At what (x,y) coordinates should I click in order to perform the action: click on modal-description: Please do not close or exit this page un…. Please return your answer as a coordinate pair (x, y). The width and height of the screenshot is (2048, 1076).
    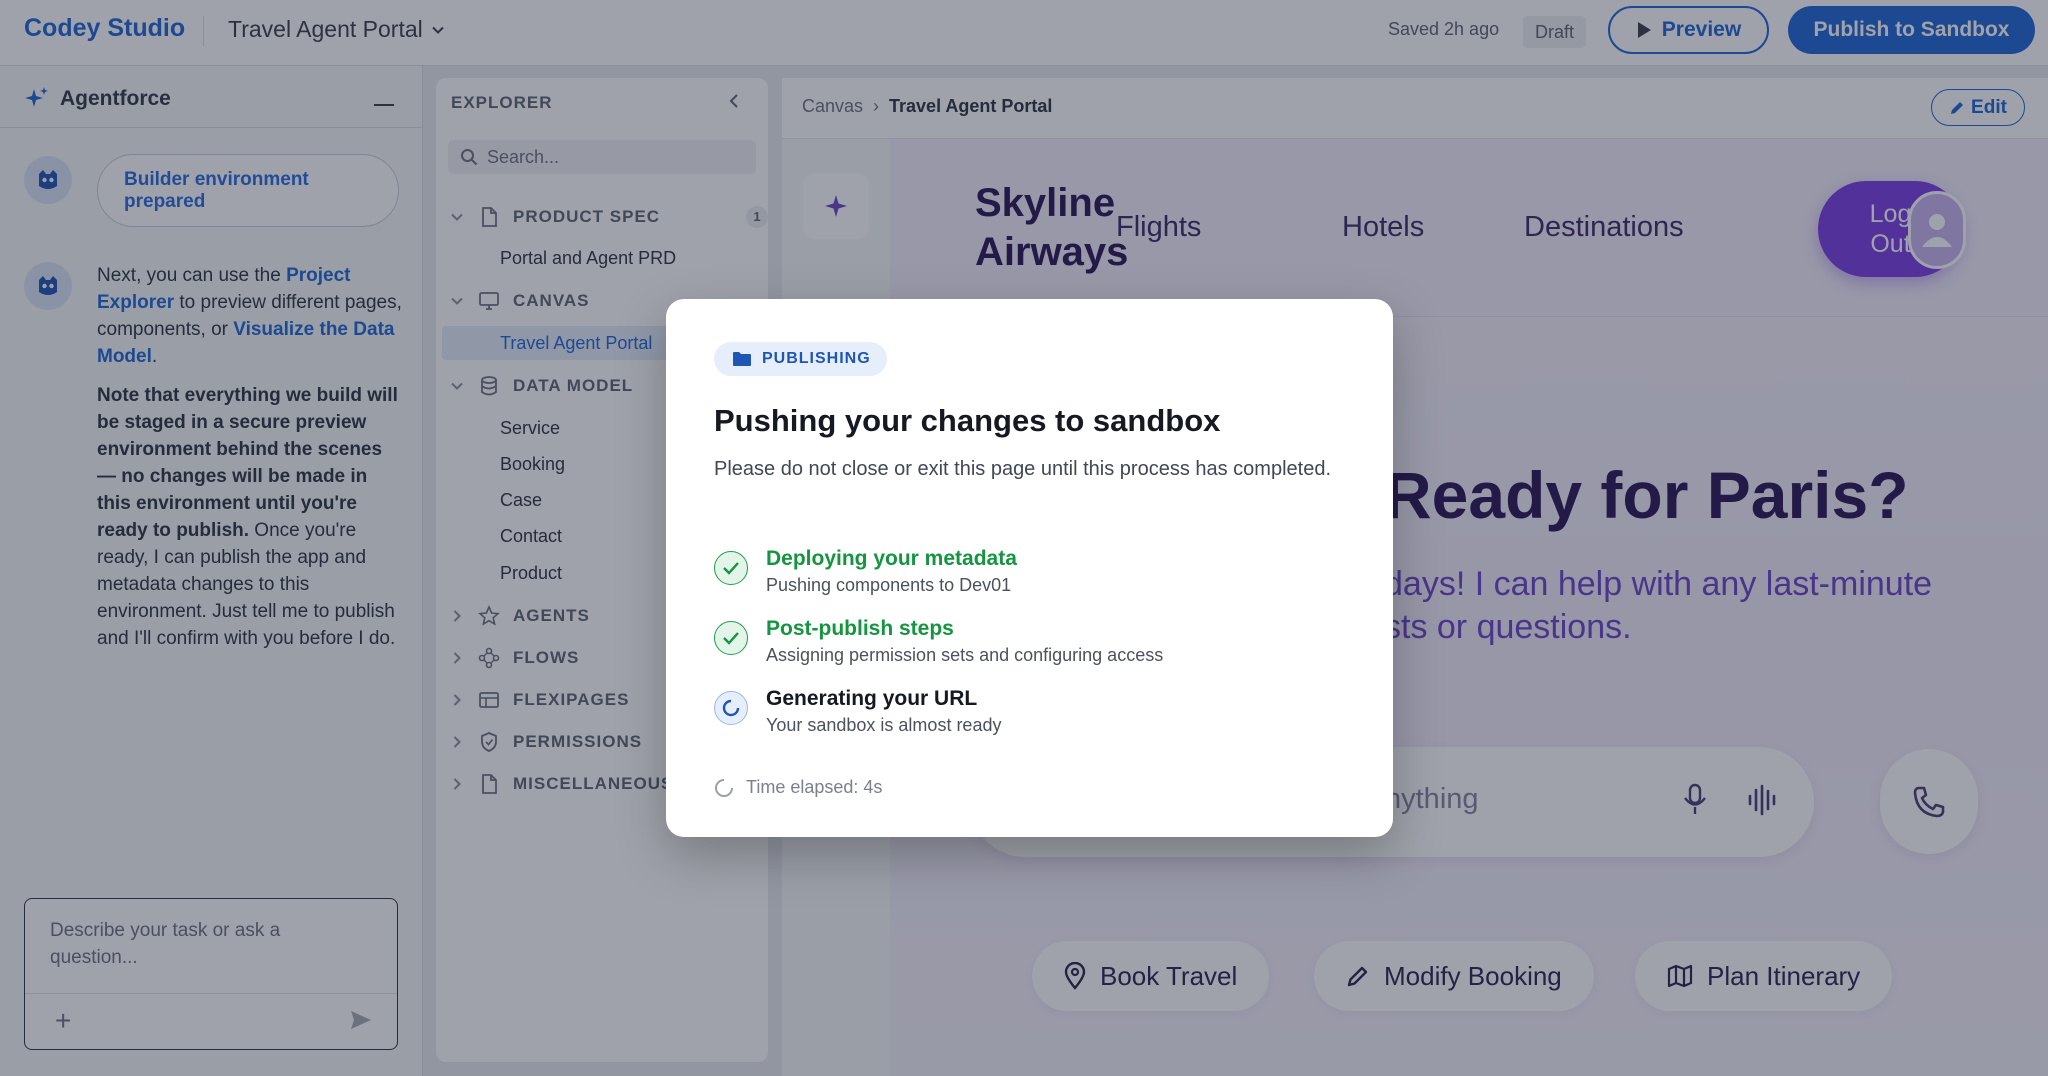
    Looking at the image, I should click on (1023, 469).